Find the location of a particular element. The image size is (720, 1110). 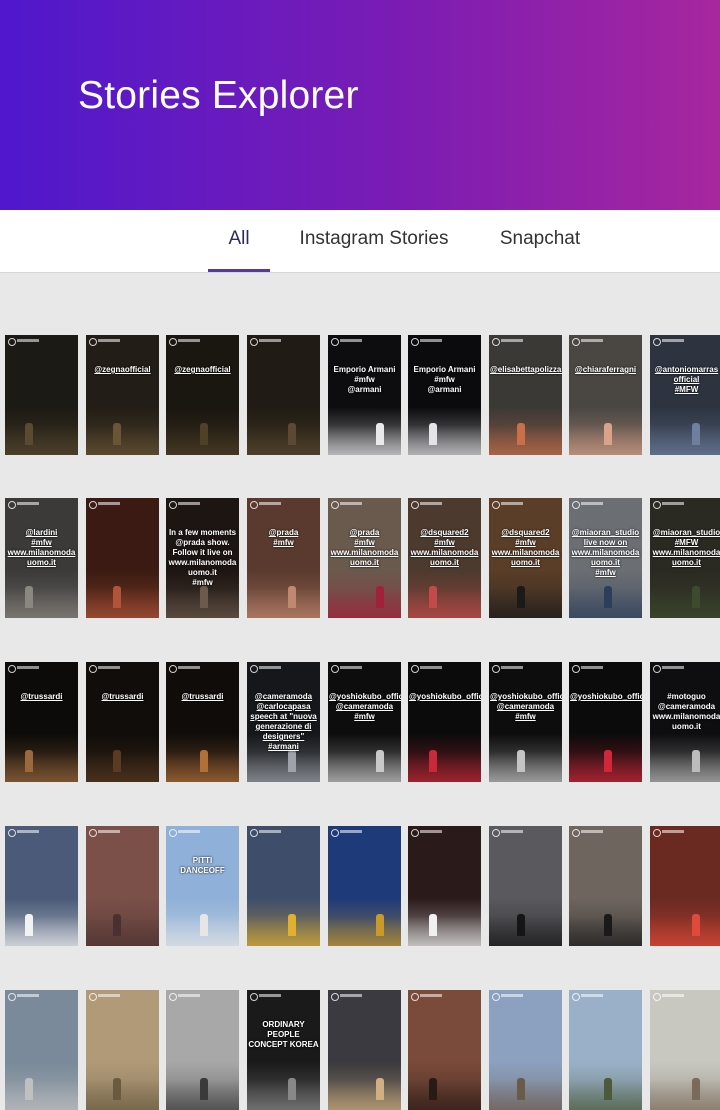

story-thumbnail: @prada #mfw www.milanomoda uomo.it is located at coordinates (364, 558).